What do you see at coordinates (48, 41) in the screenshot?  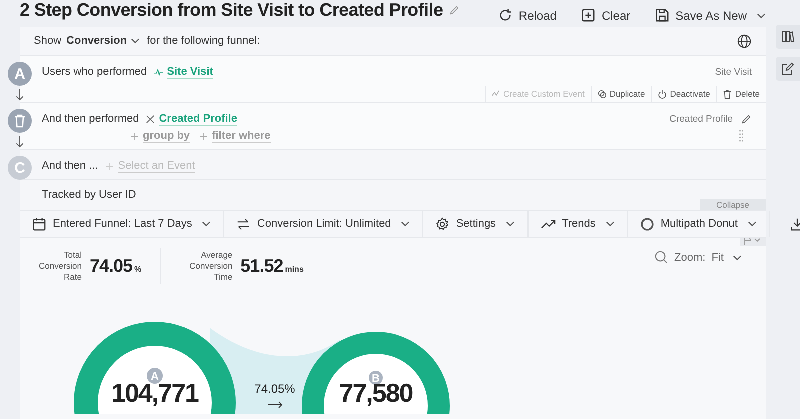 I see `show-label: Show` at bounding box center [48, 41].